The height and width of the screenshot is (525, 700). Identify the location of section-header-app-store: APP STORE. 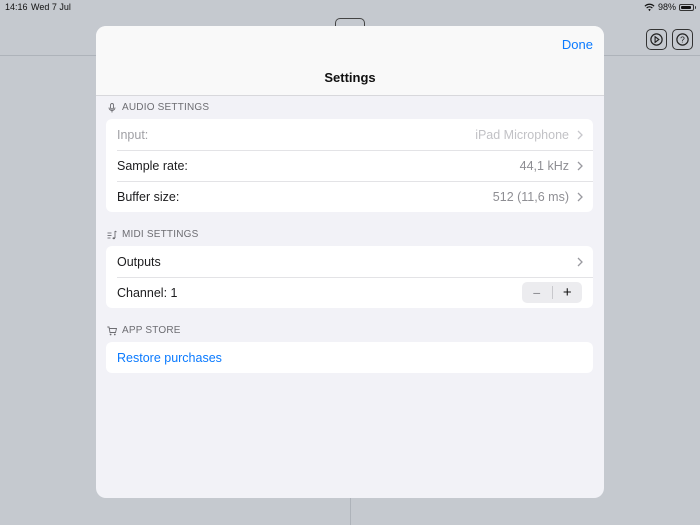
(144, 330).